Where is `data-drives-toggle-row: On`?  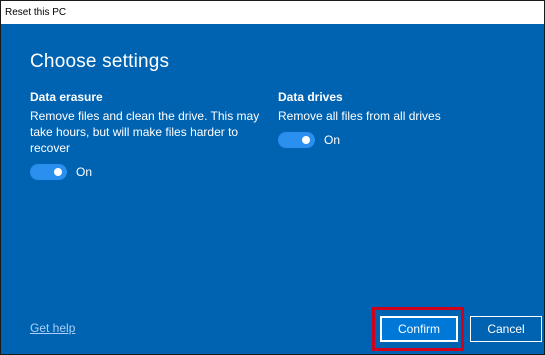
data-drives-toggle-row: On is located at coordinates (309, 140).